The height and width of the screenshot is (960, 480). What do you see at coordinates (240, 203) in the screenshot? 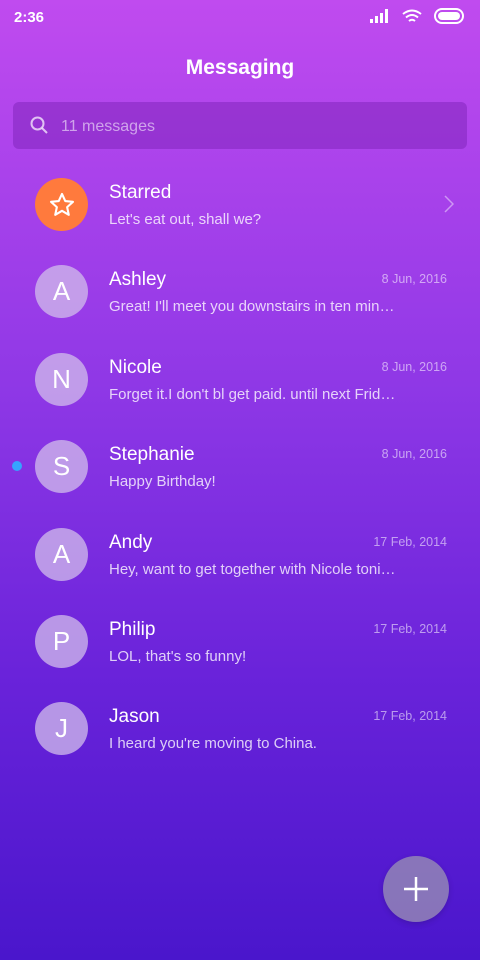
I see `conversation-row-starred: Starred Let's eat out, shall we?` at bounding box center [240, 203].